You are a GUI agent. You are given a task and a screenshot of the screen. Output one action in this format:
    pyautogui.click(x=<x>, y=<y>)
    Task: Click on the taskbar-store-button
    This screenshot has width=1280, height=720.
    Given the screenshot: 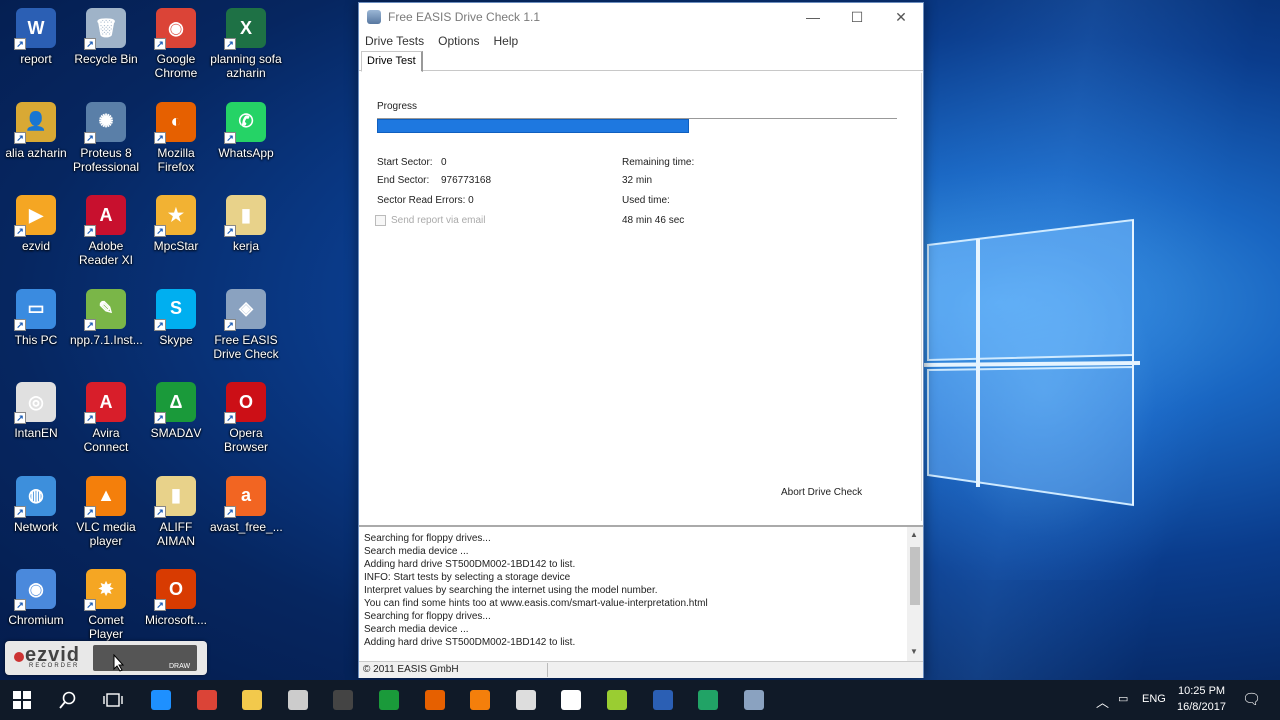 What is the action you would take?
    pyautogui.click(x=298, y=700)
    